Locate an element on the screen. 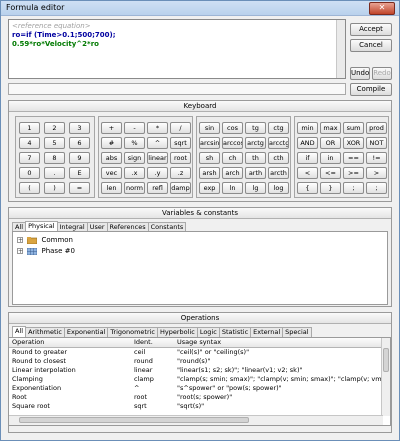  key-operators-3-0: vec is located at coordinates (111, 173).